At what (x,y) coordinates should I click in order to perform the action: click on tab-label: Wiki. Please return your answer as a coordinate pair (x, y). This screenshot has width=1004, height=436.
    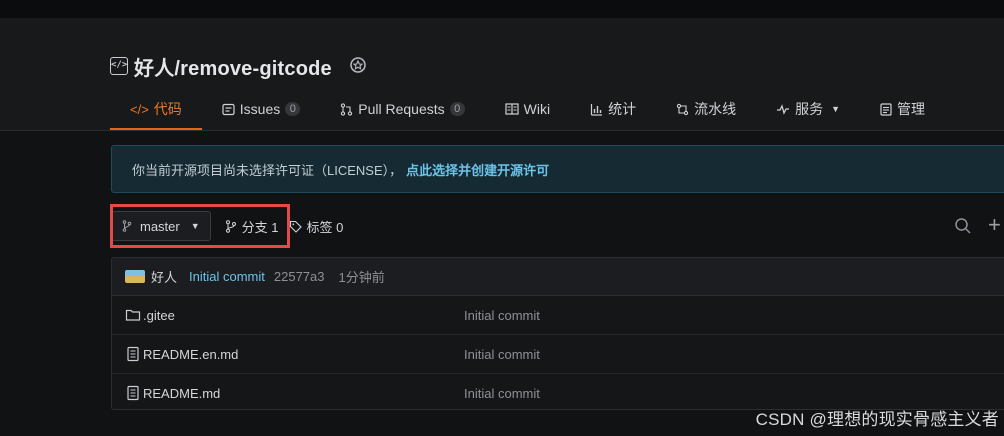
    Looking at the image, I should click on (537, 109).